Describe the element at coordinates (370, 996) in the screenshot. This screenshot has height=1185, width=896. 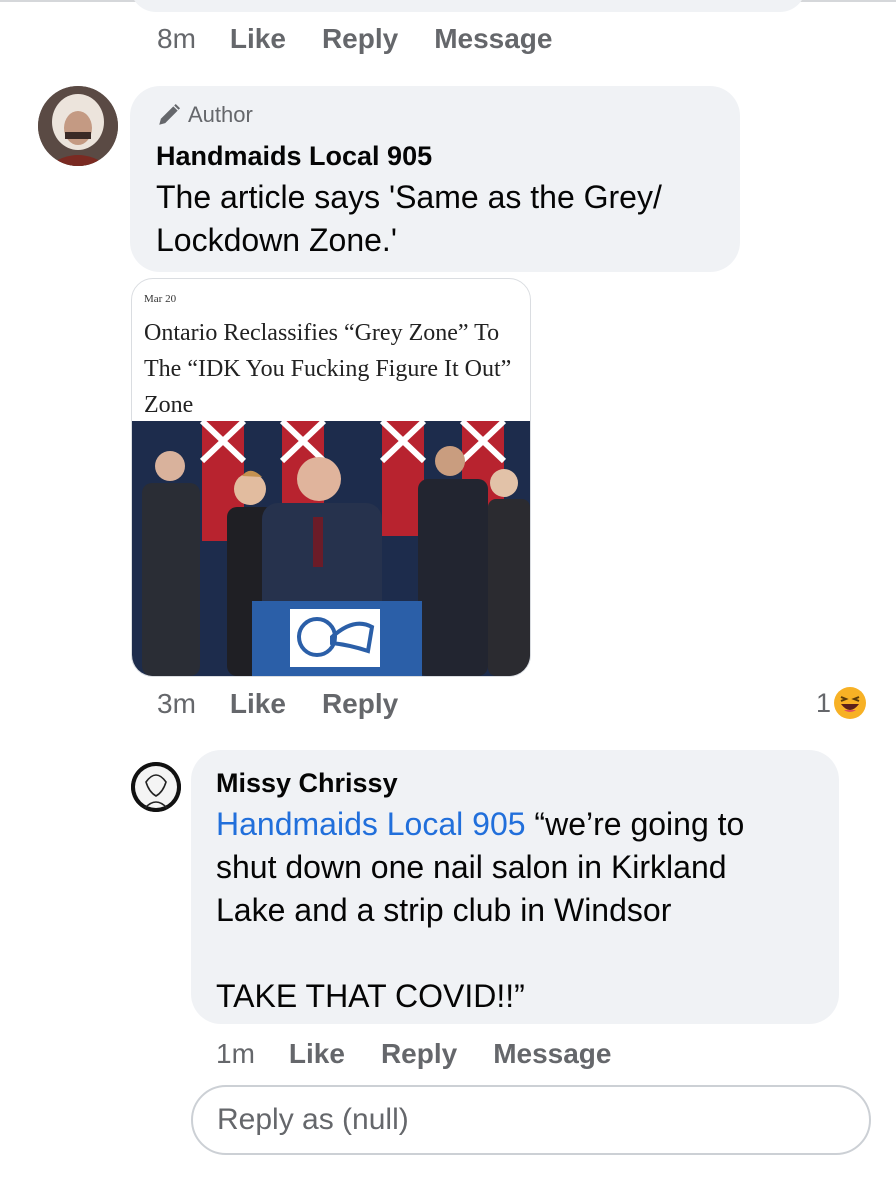
I see `comment-text-line: TAKE THAT COVID!!”` at that location.